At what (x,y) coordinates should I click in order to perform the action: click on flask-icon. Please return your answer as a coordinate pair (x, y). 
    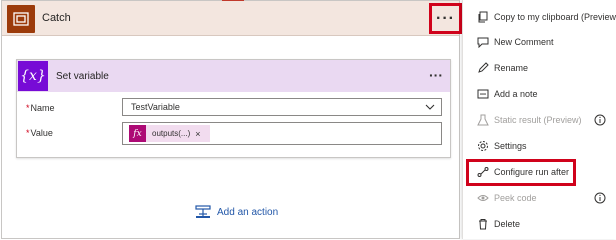
    Looking at the image, I should click on (483, 120).